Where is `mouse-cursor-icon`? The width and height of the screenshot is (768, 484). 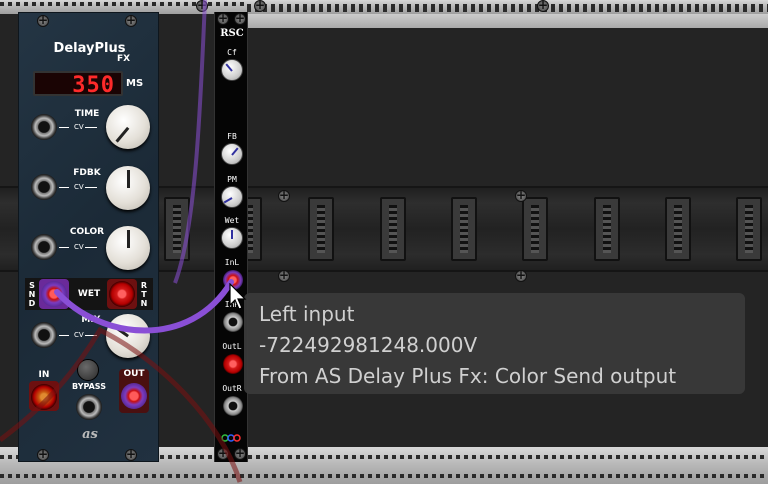 mouse-cursor-icon is located at coordinates (238, 296).